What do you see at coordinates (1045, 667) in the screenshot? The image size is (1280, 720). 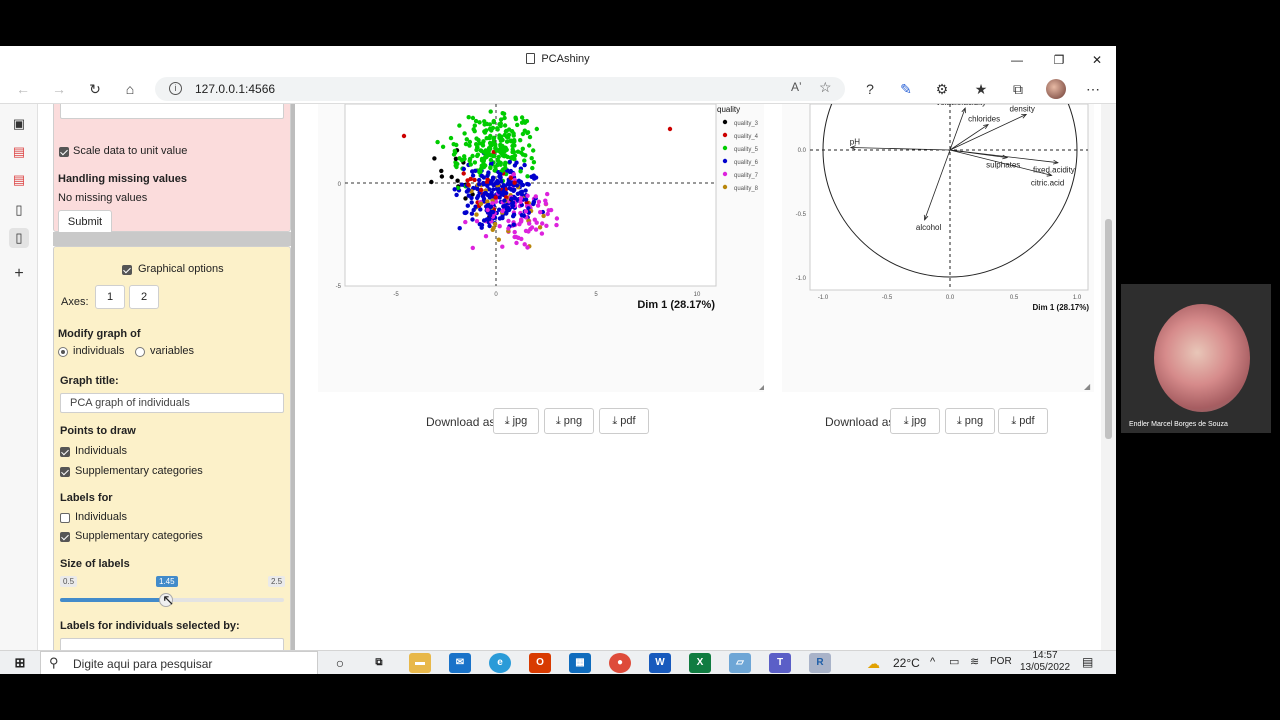 I see `clock-date: 13/05/2022` at bounding box center [1045, 667].